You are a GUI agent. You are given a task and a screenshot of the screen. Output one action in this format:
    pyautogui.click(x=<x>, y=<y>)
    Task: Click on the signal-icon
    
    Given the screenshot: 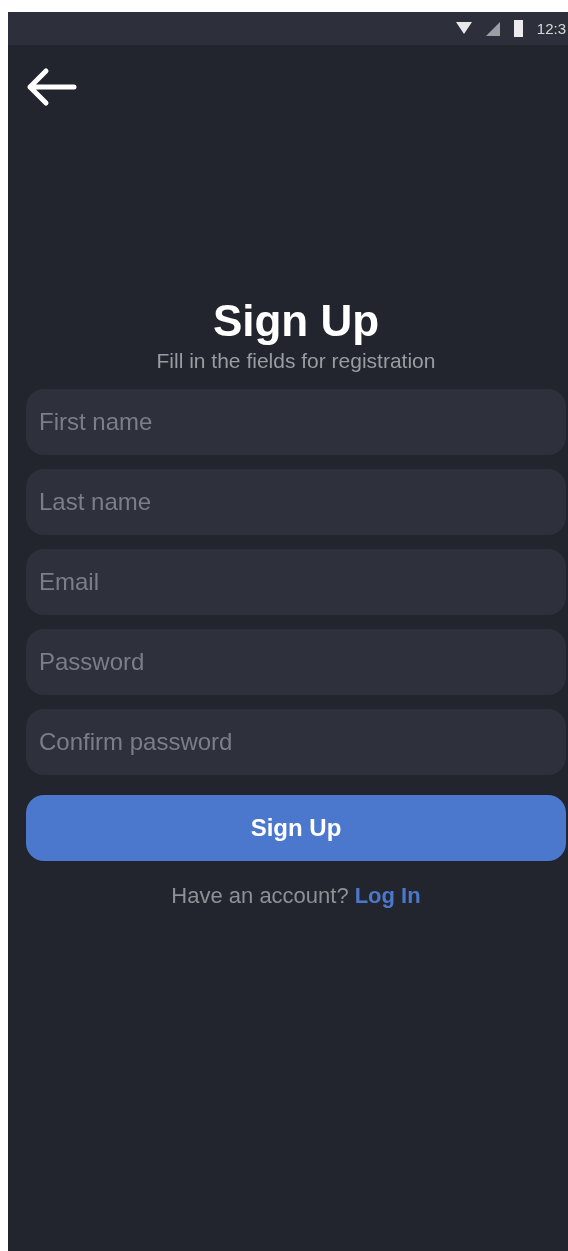 What is the action you would take?
    pyautogui.click(x=492, y=28)
    